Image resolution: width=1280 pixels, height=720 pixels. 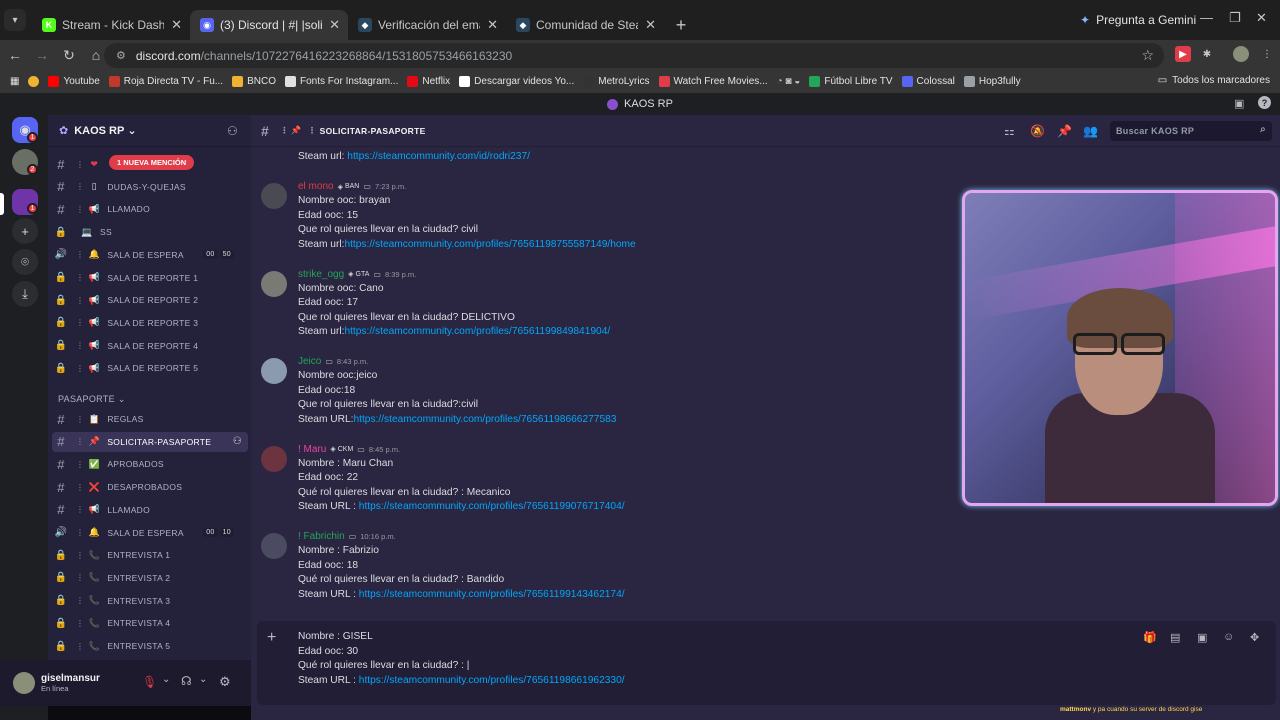 What do you see at coordinates (1202, 637) in the screenshot?
I see `sticker-icon: ▣` at bounding box center [1202, 637].